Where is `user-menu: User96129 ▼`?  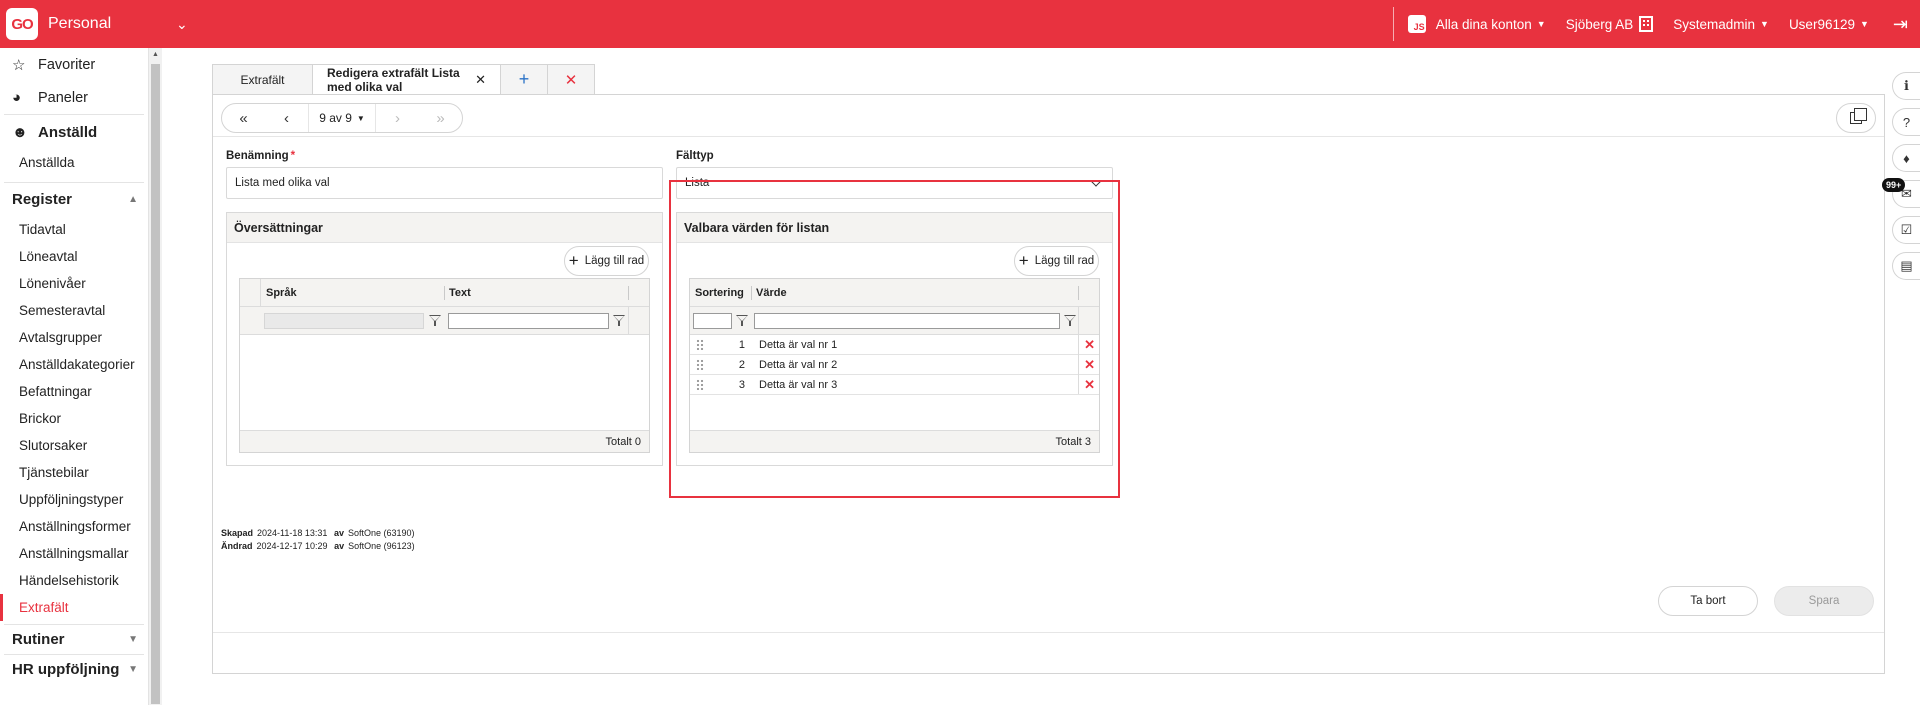
user-menu: User96129 ▼ is located at coordinates (1829, 24).